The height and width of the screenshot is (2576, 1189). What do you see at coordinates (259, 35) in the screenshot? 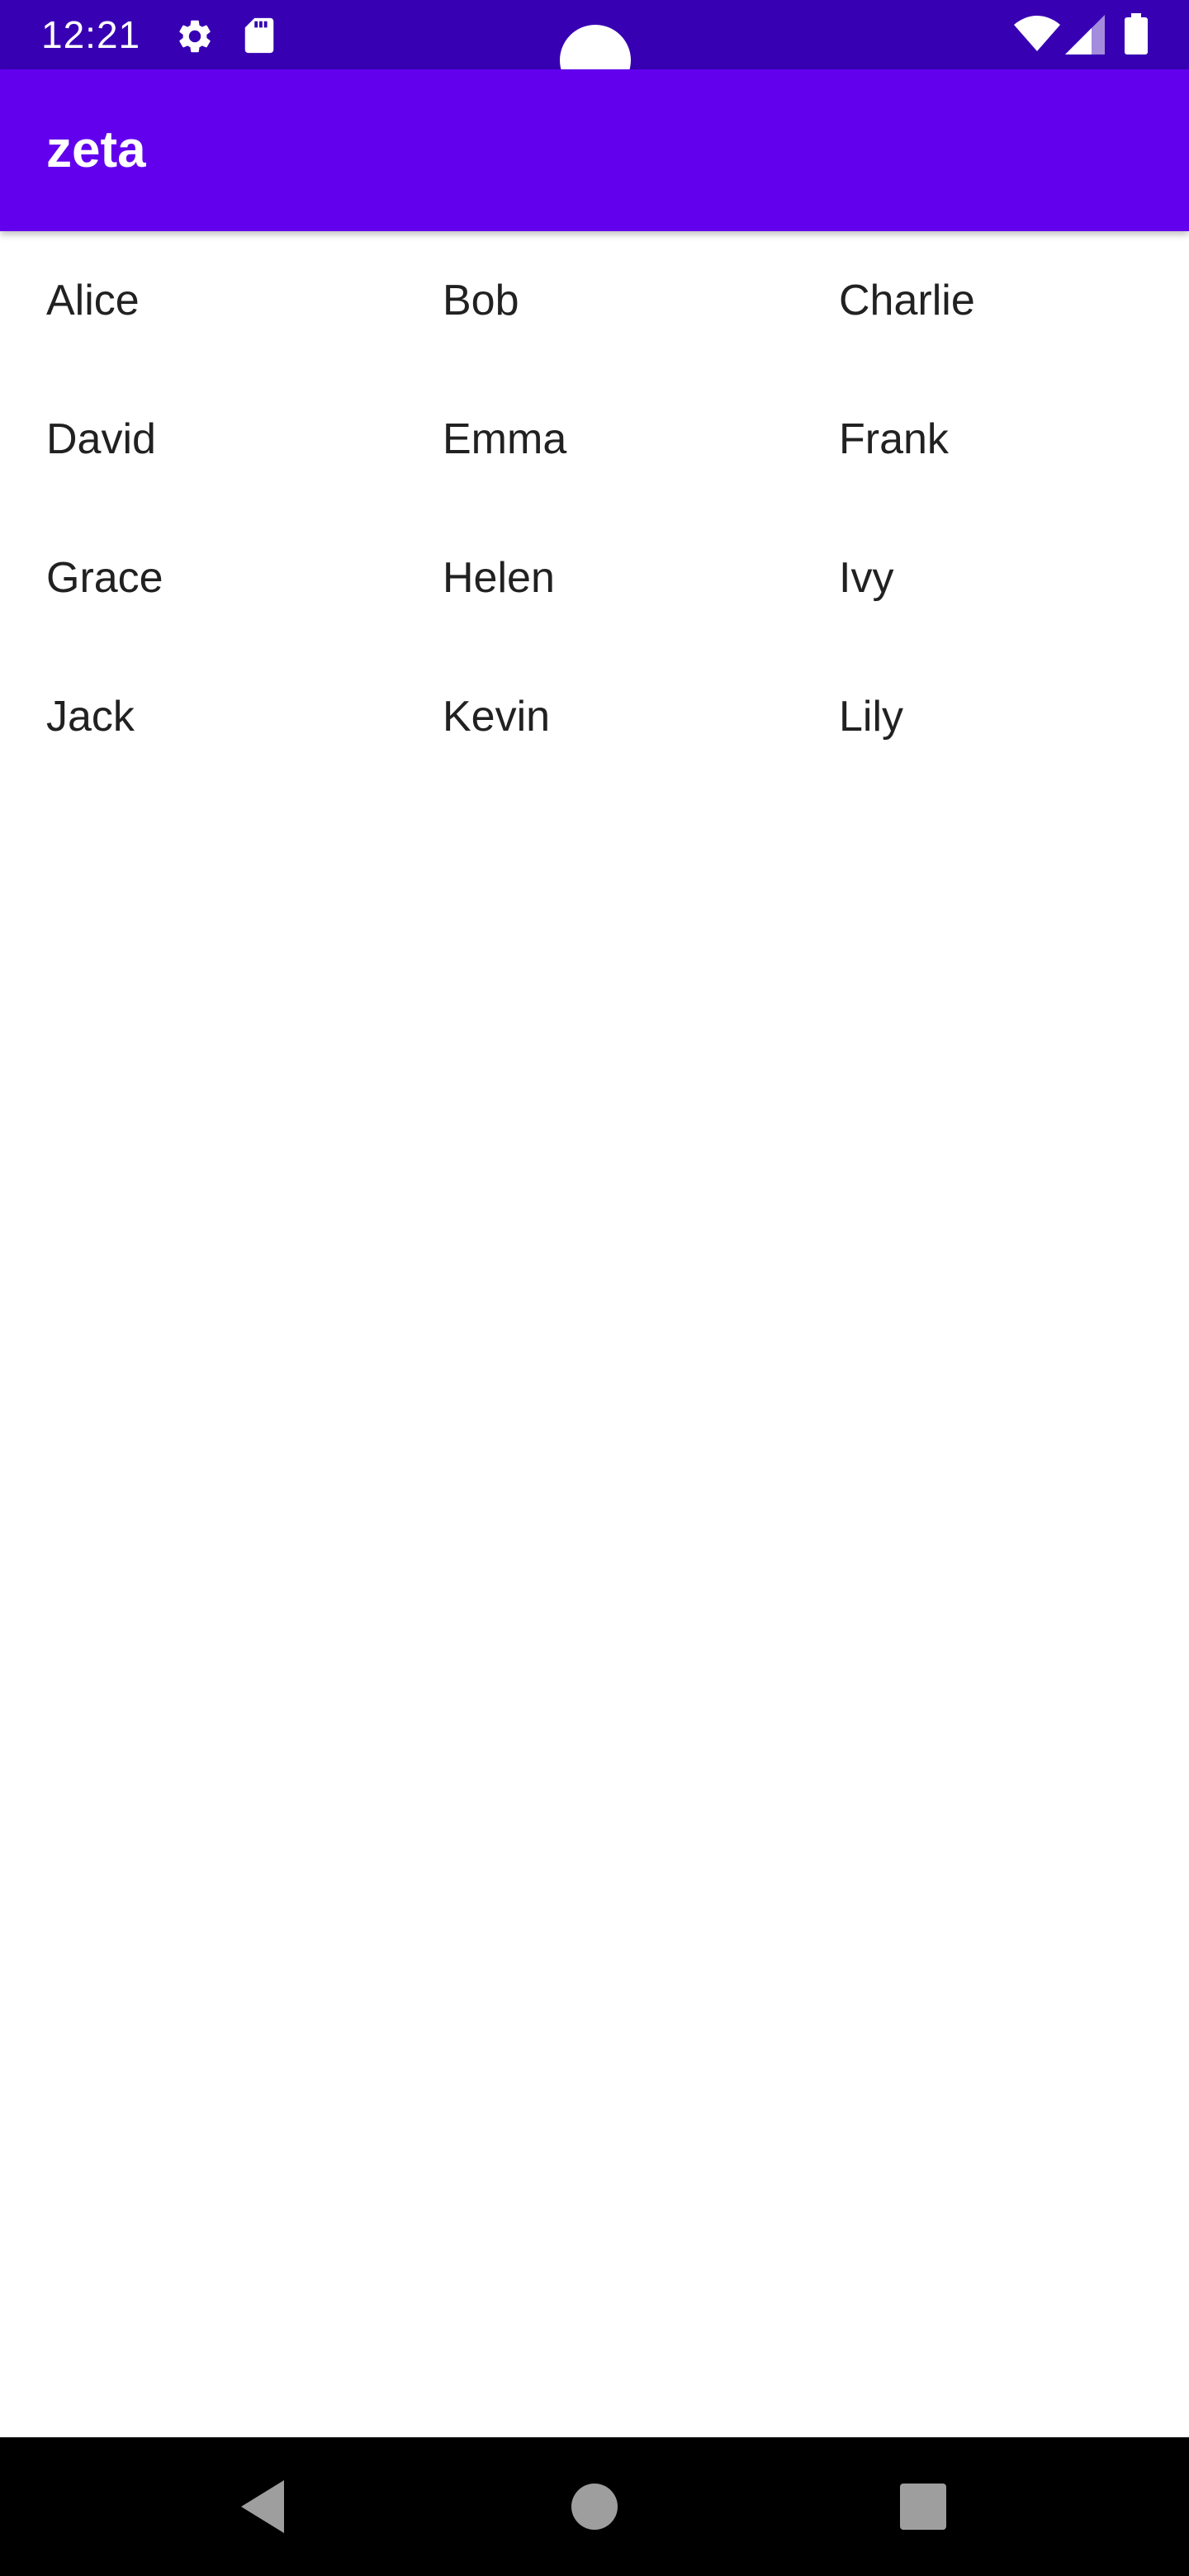
I see `sd-card-icon` at bounding box center [259, 35].